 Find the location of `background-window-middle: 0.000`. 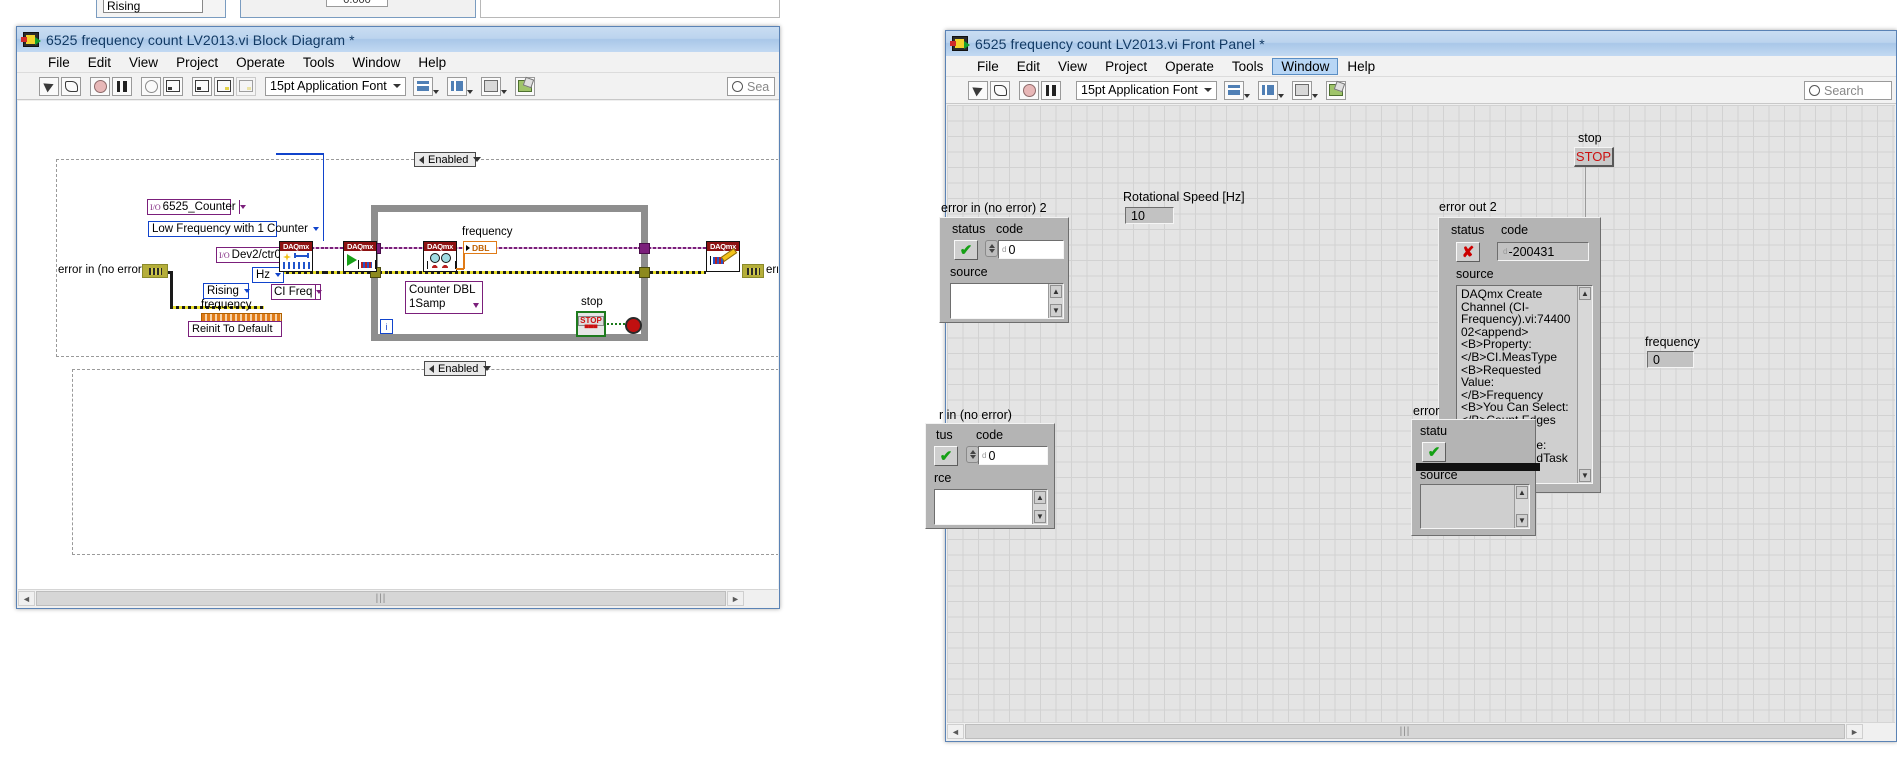

background-window-middle: 0.000 is located at coordinates (358, 9).